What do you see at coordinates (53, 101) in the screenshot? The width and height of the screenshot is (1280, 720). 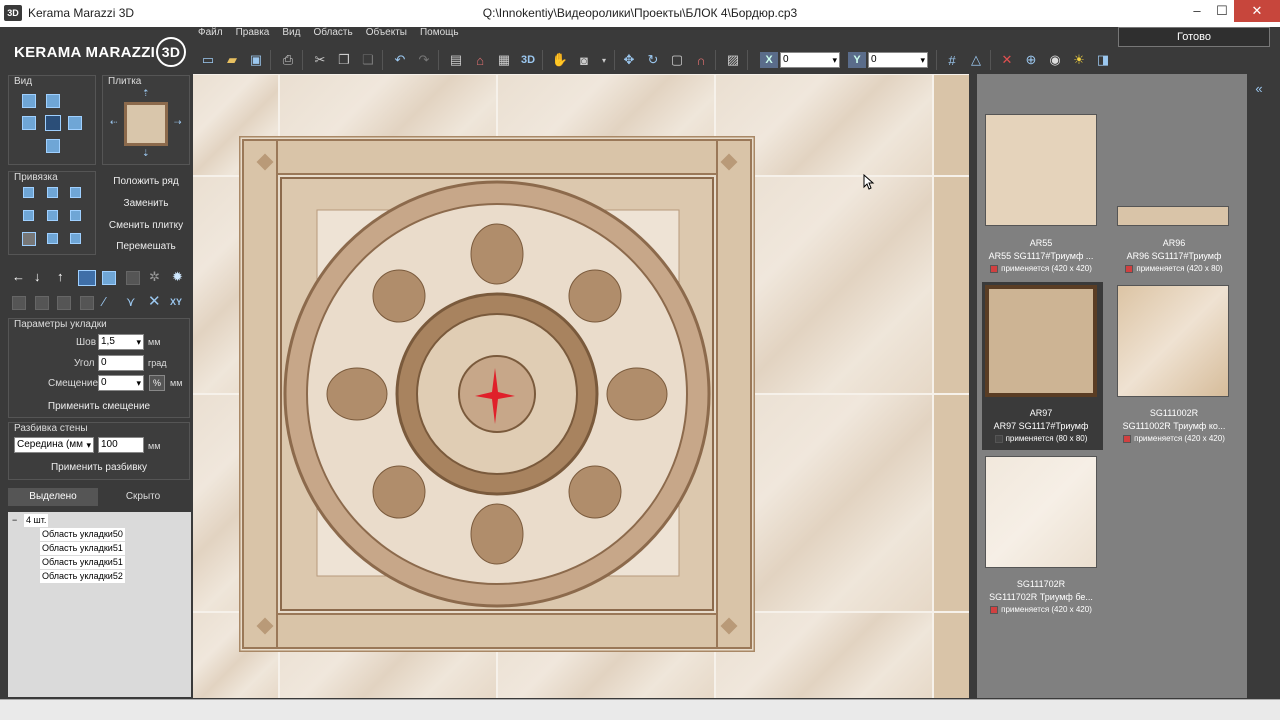 I see `view-top-icon` at bounding box center [53, 101].